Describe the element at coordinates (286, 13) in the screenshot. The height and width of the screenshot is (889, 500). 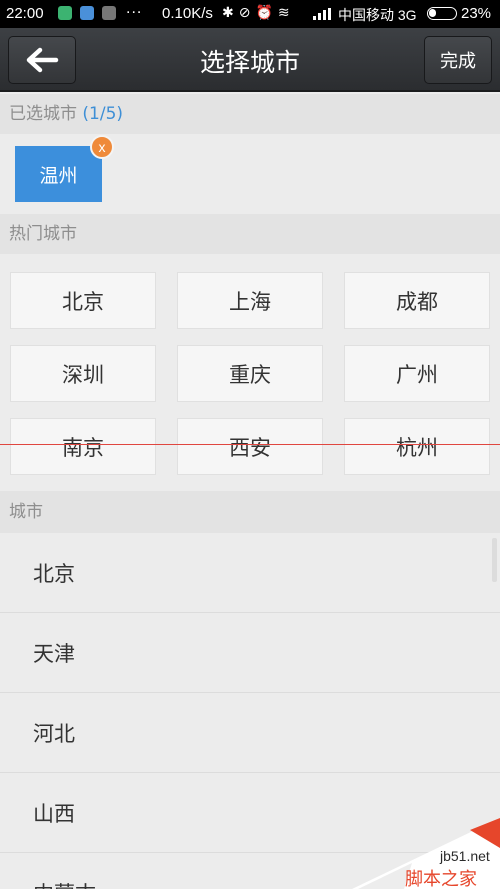
I see `wifi-icon: ≋` at that location.